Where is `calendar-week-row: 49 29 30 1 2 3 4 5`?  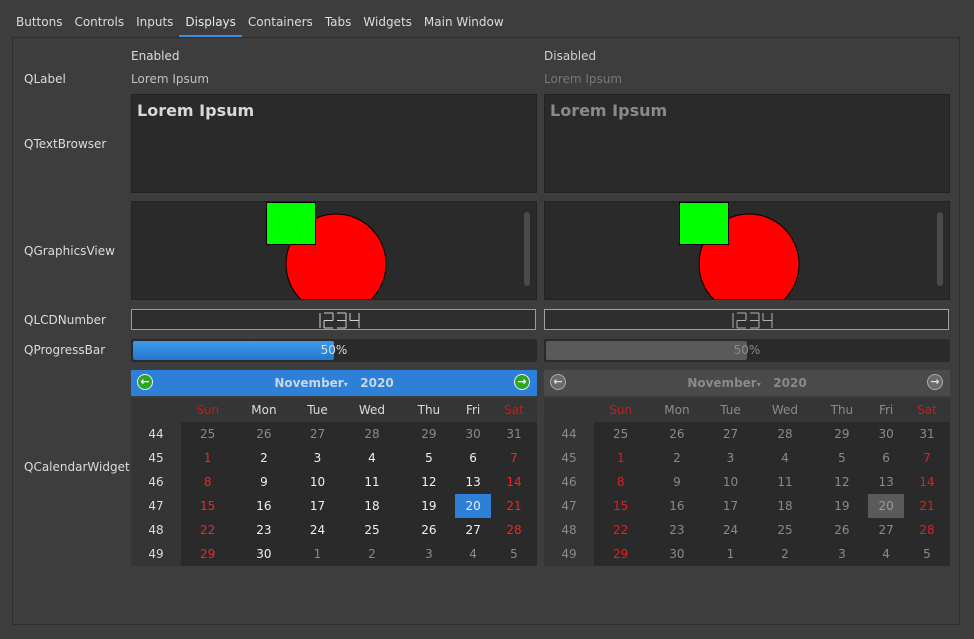
calendar-week-row: 49 29 30 1 2 3 4 5 is located at coordinates (747, 554).